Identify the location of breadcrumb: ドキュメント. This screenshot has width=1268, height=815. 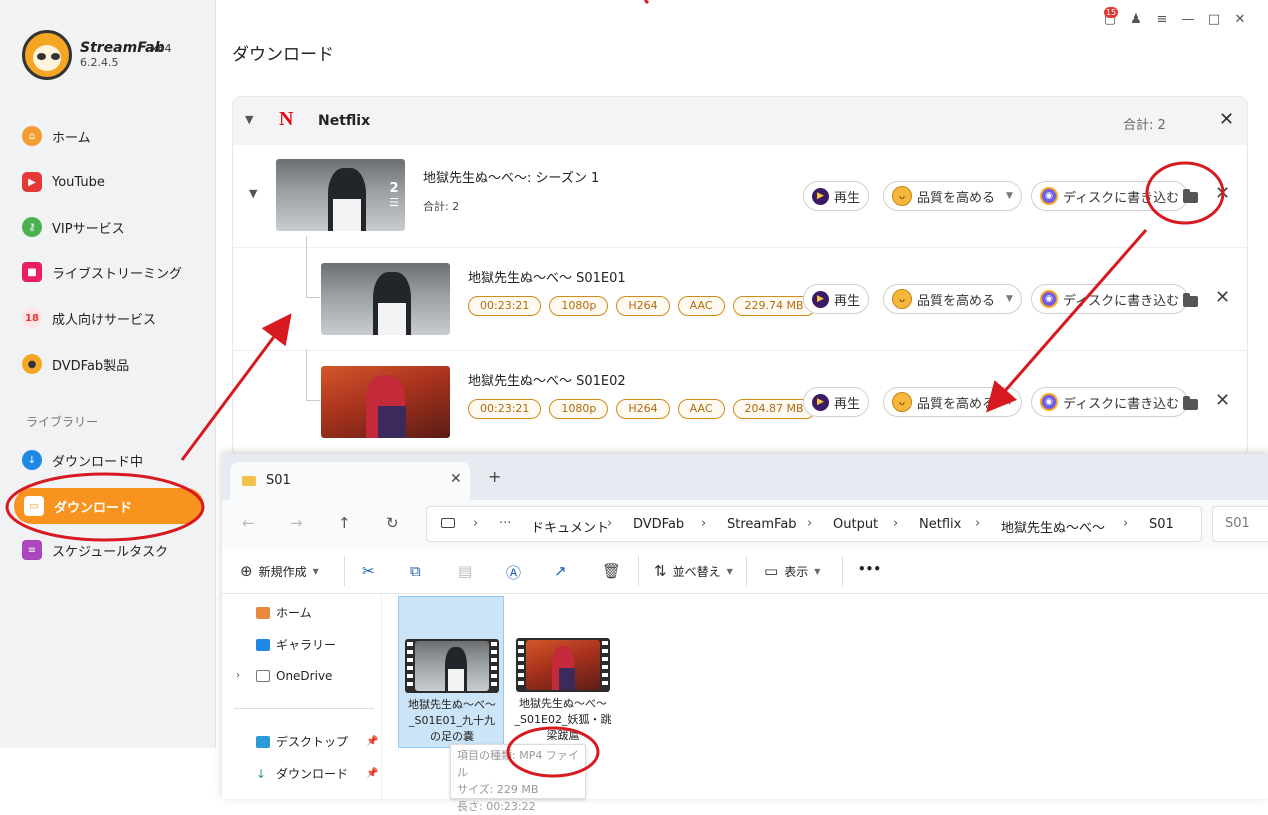
(570, 526).